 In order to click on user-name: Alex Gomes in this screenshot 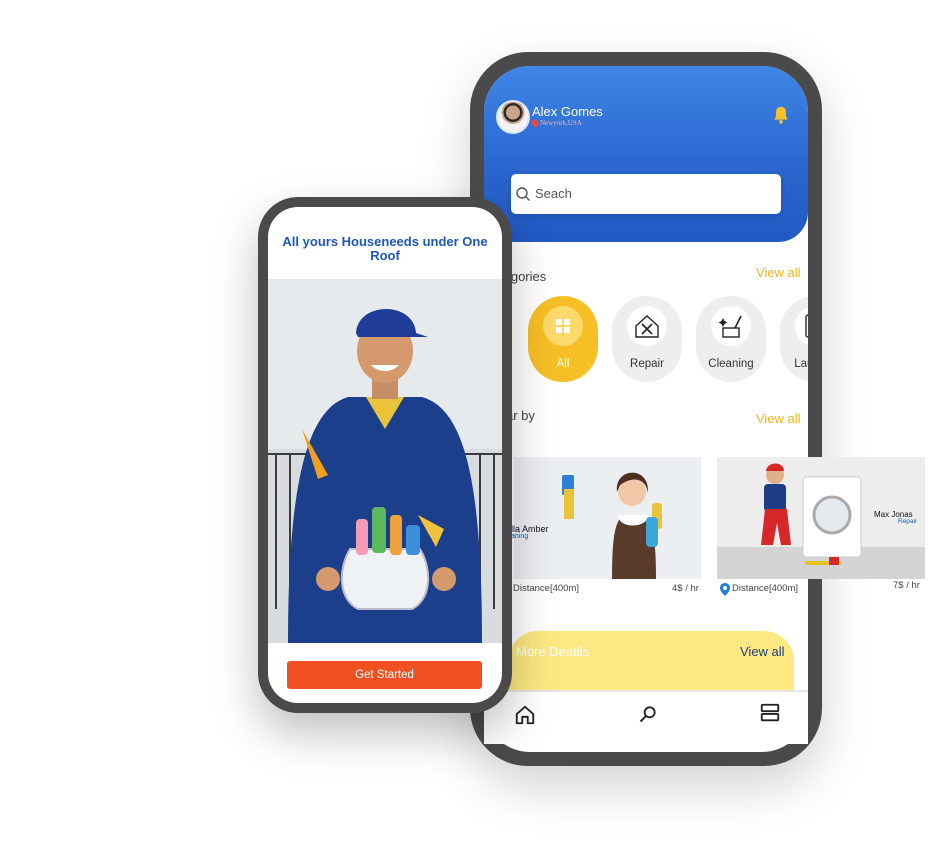, I will do `click(567, 111)`.